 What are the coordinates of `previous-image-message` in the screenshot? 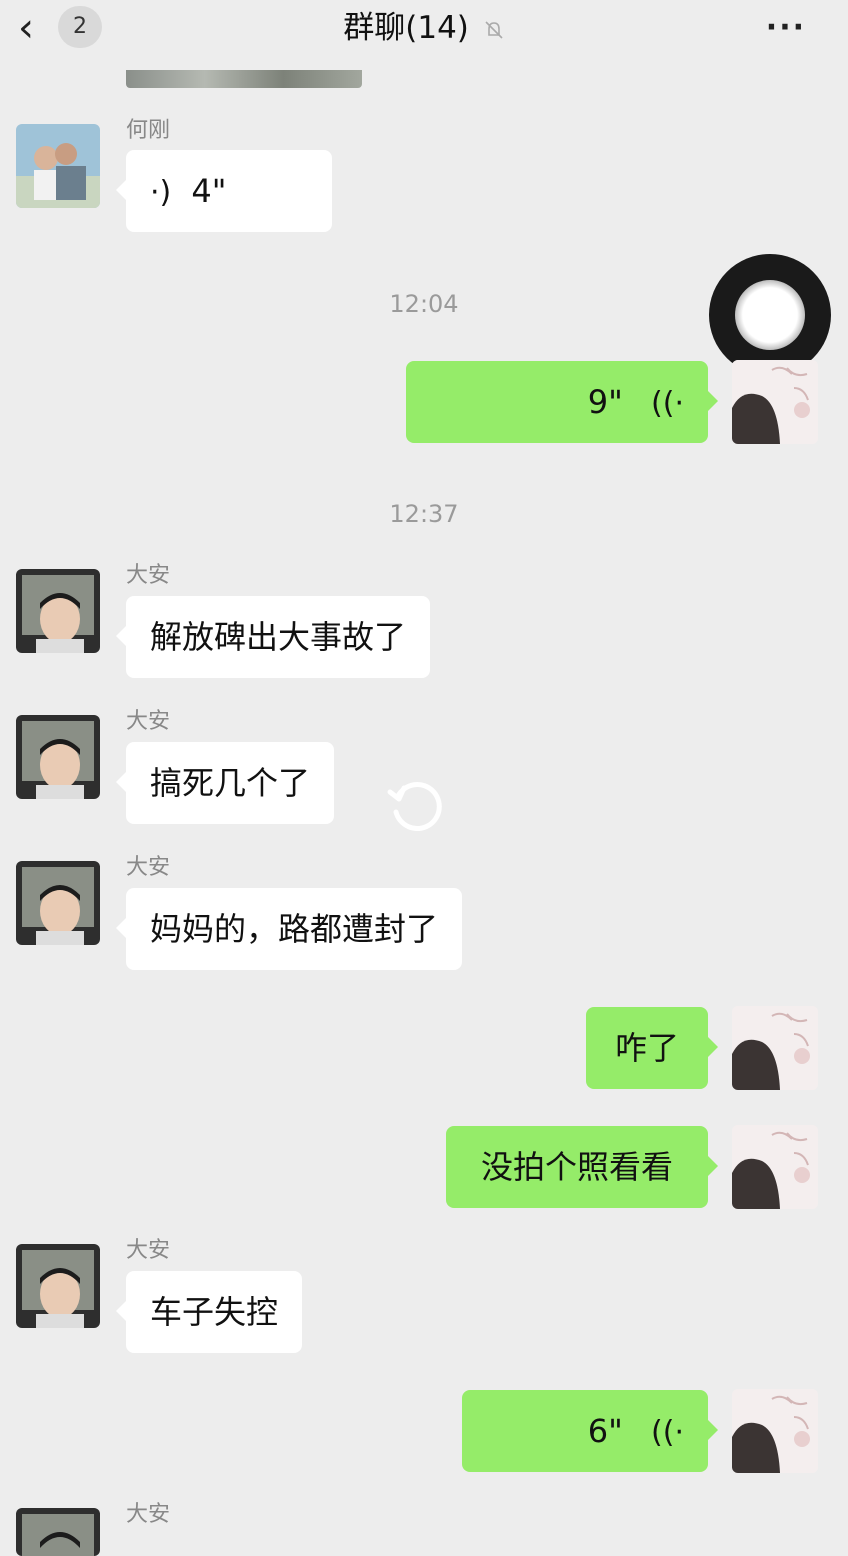 It's located at (244, 79).